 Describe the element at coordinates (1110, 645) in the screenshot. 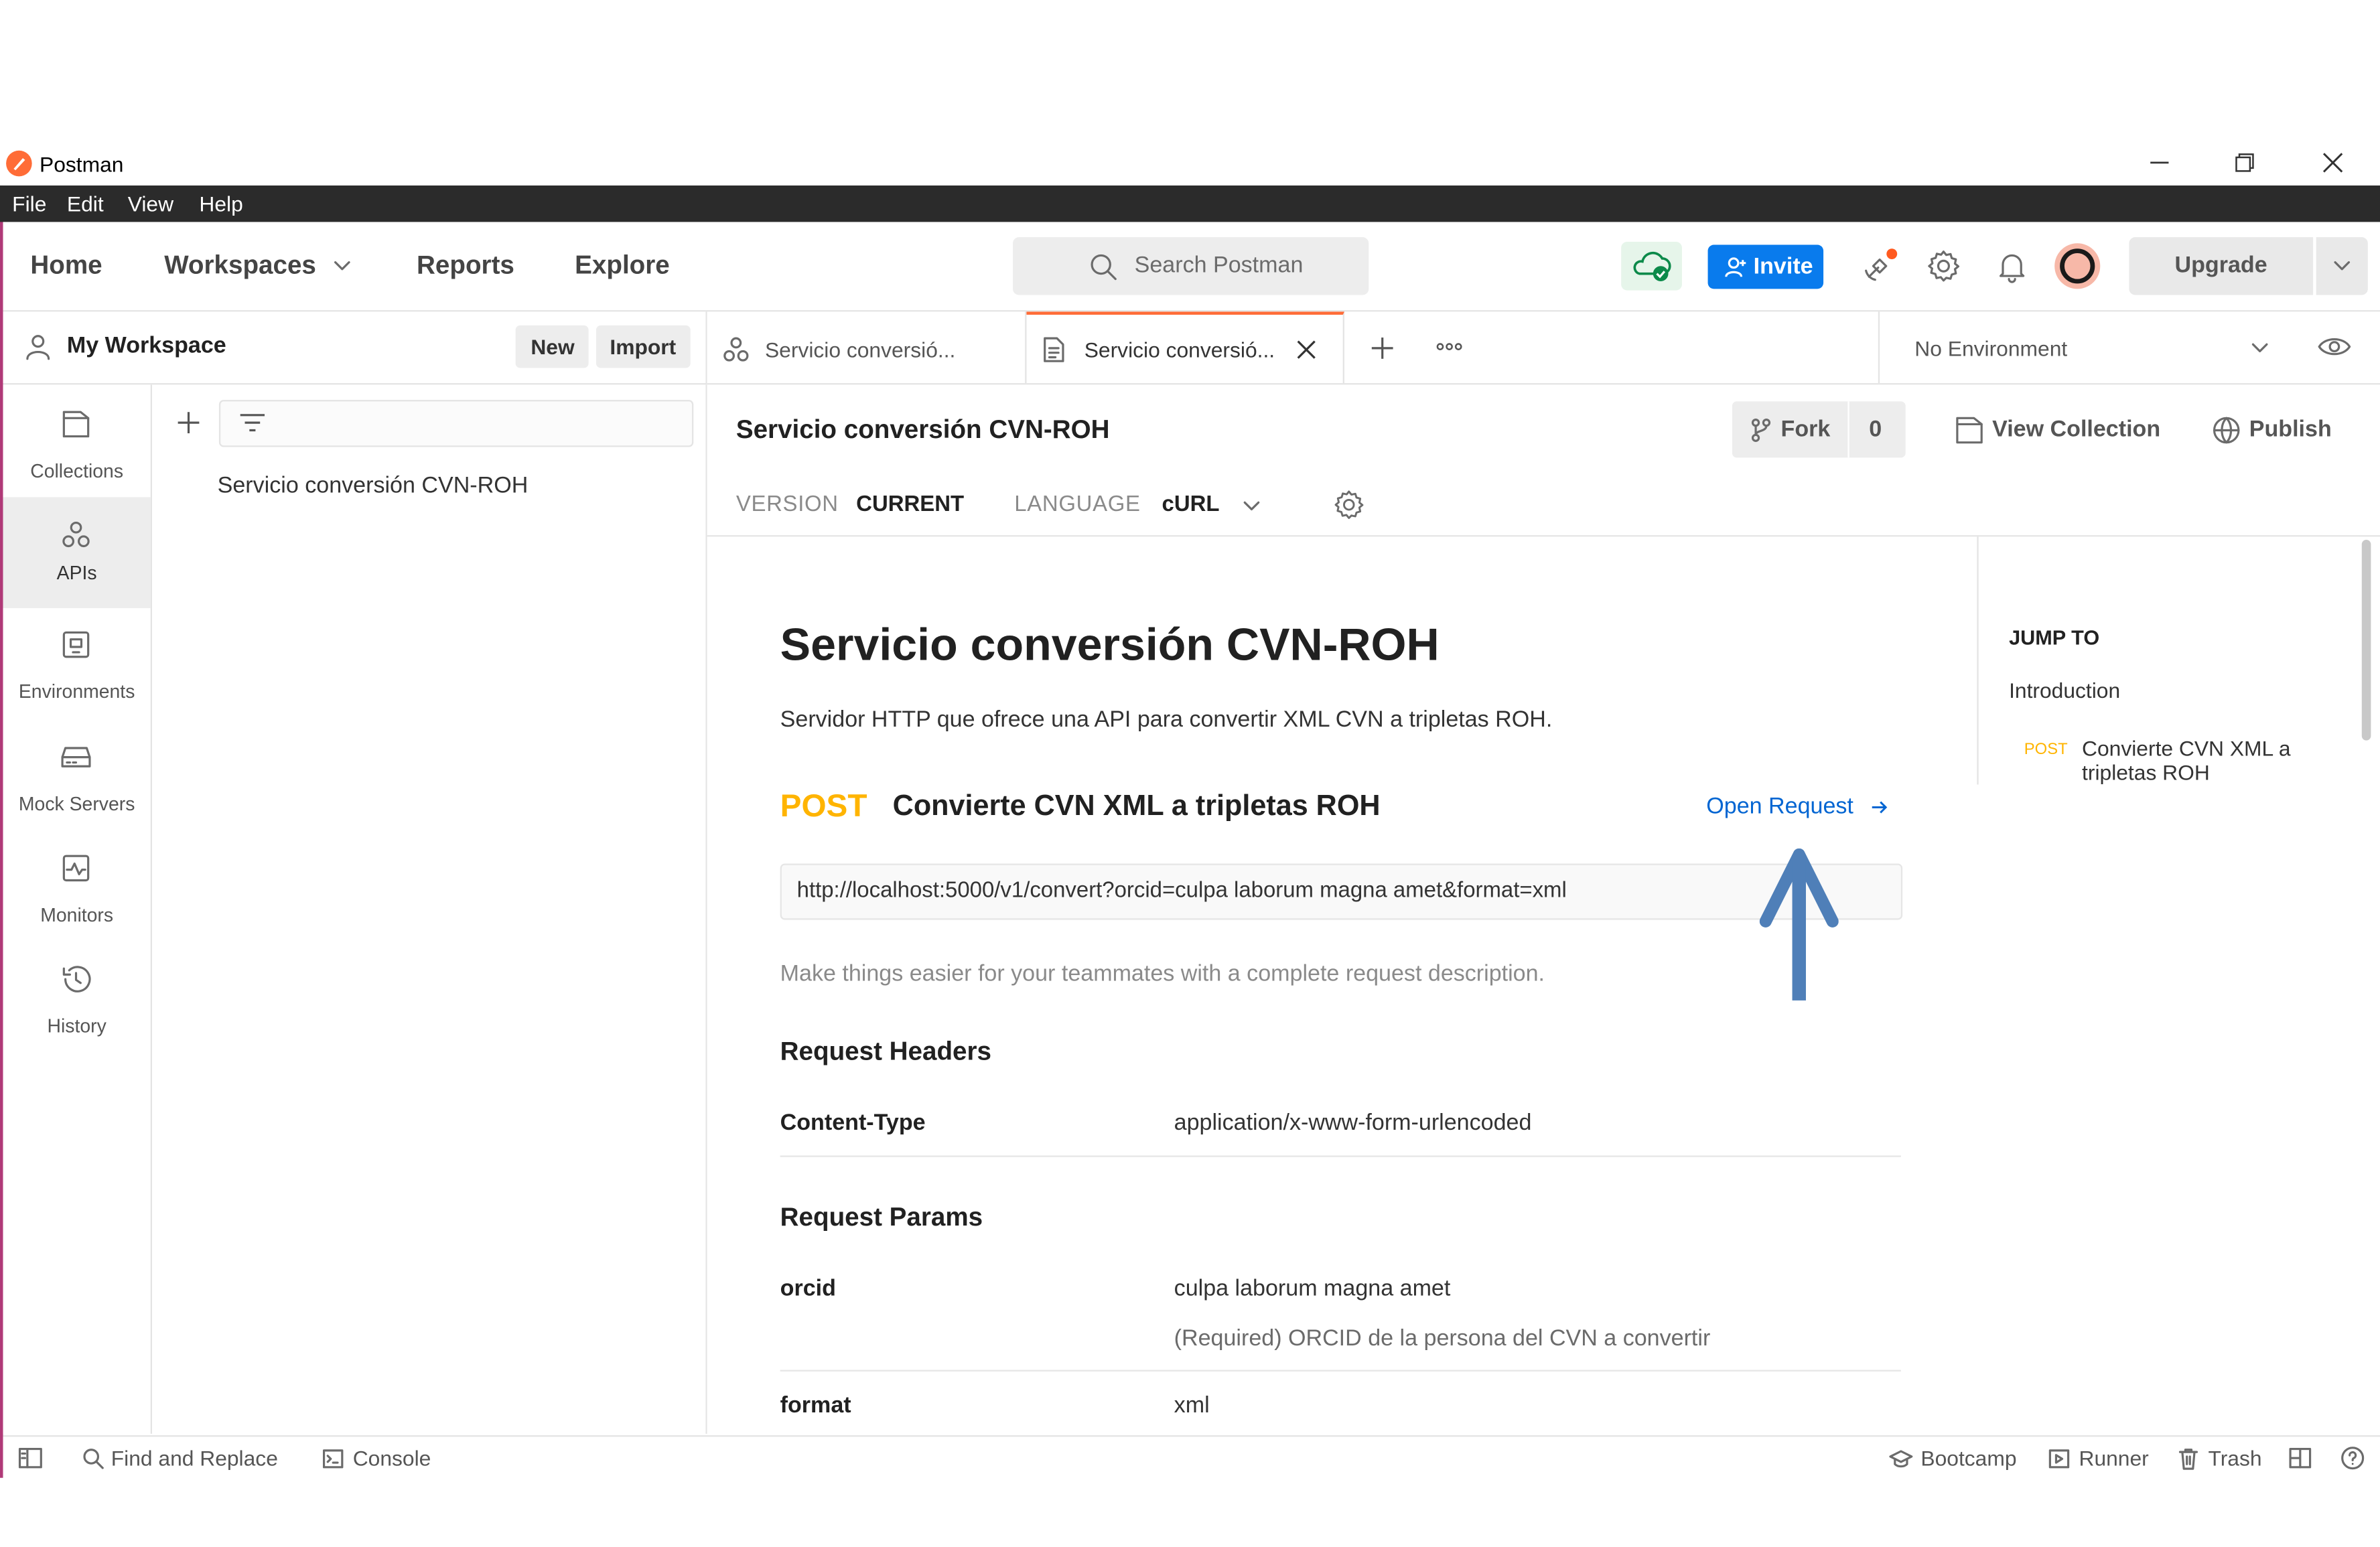

I see `doc-title: Servicio conversión CVN-ROH` at that location.